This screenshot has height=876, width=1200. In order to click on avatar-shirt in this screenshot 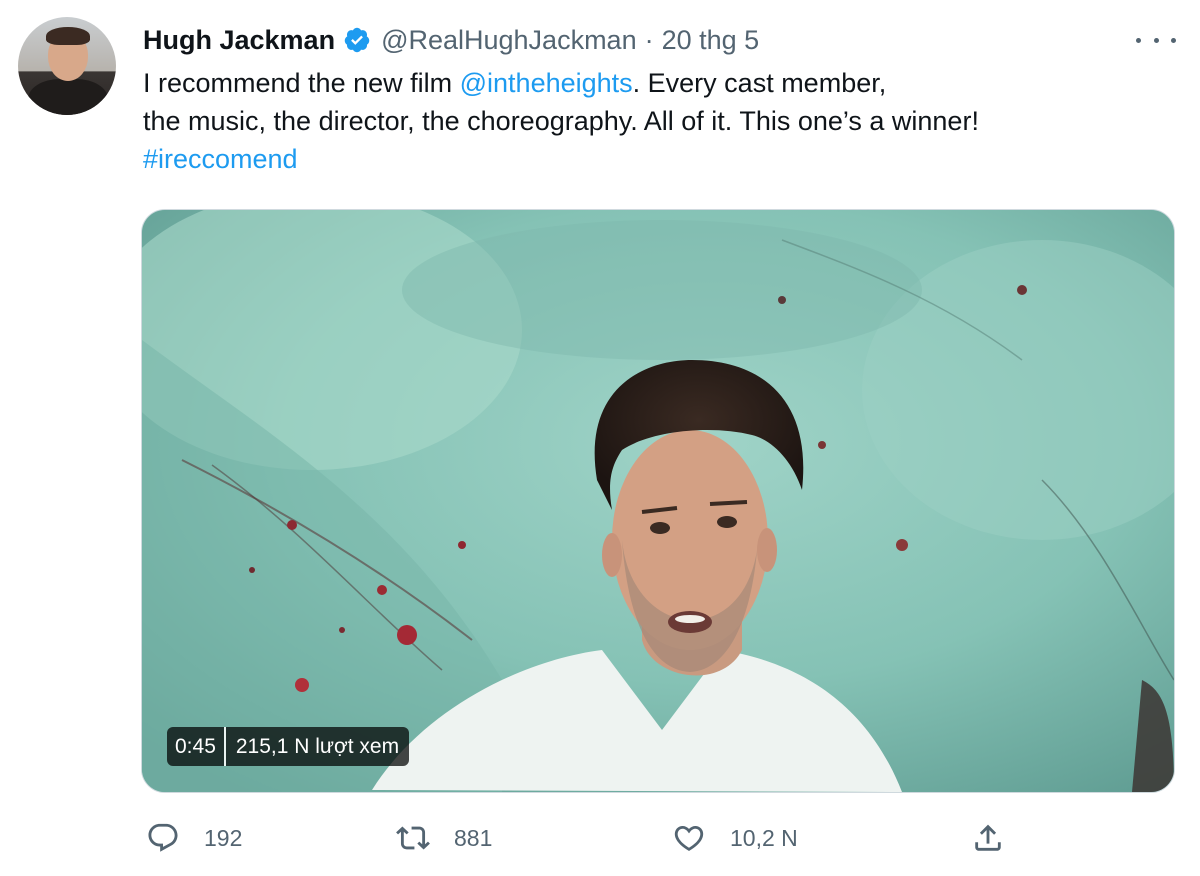, I will do `click(68, 97)`.